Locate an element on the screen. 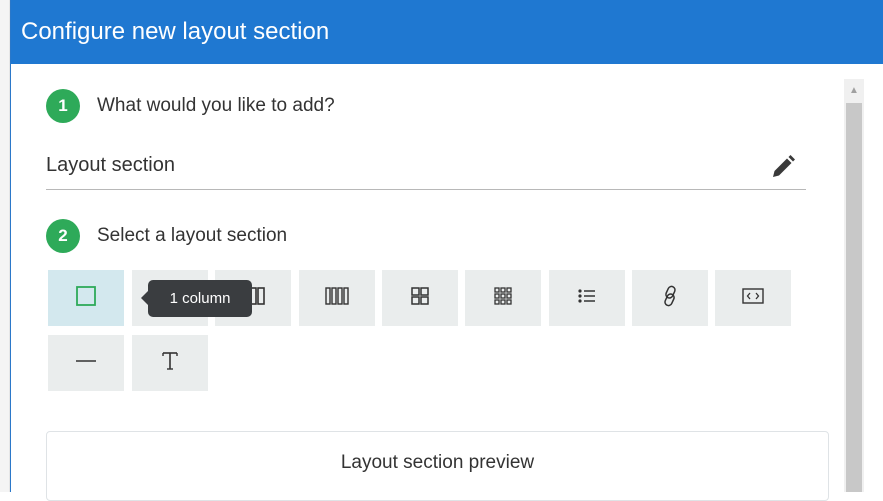 This screenshot has height=501, width=883. tile-divider is located at coordinates (86, 363).